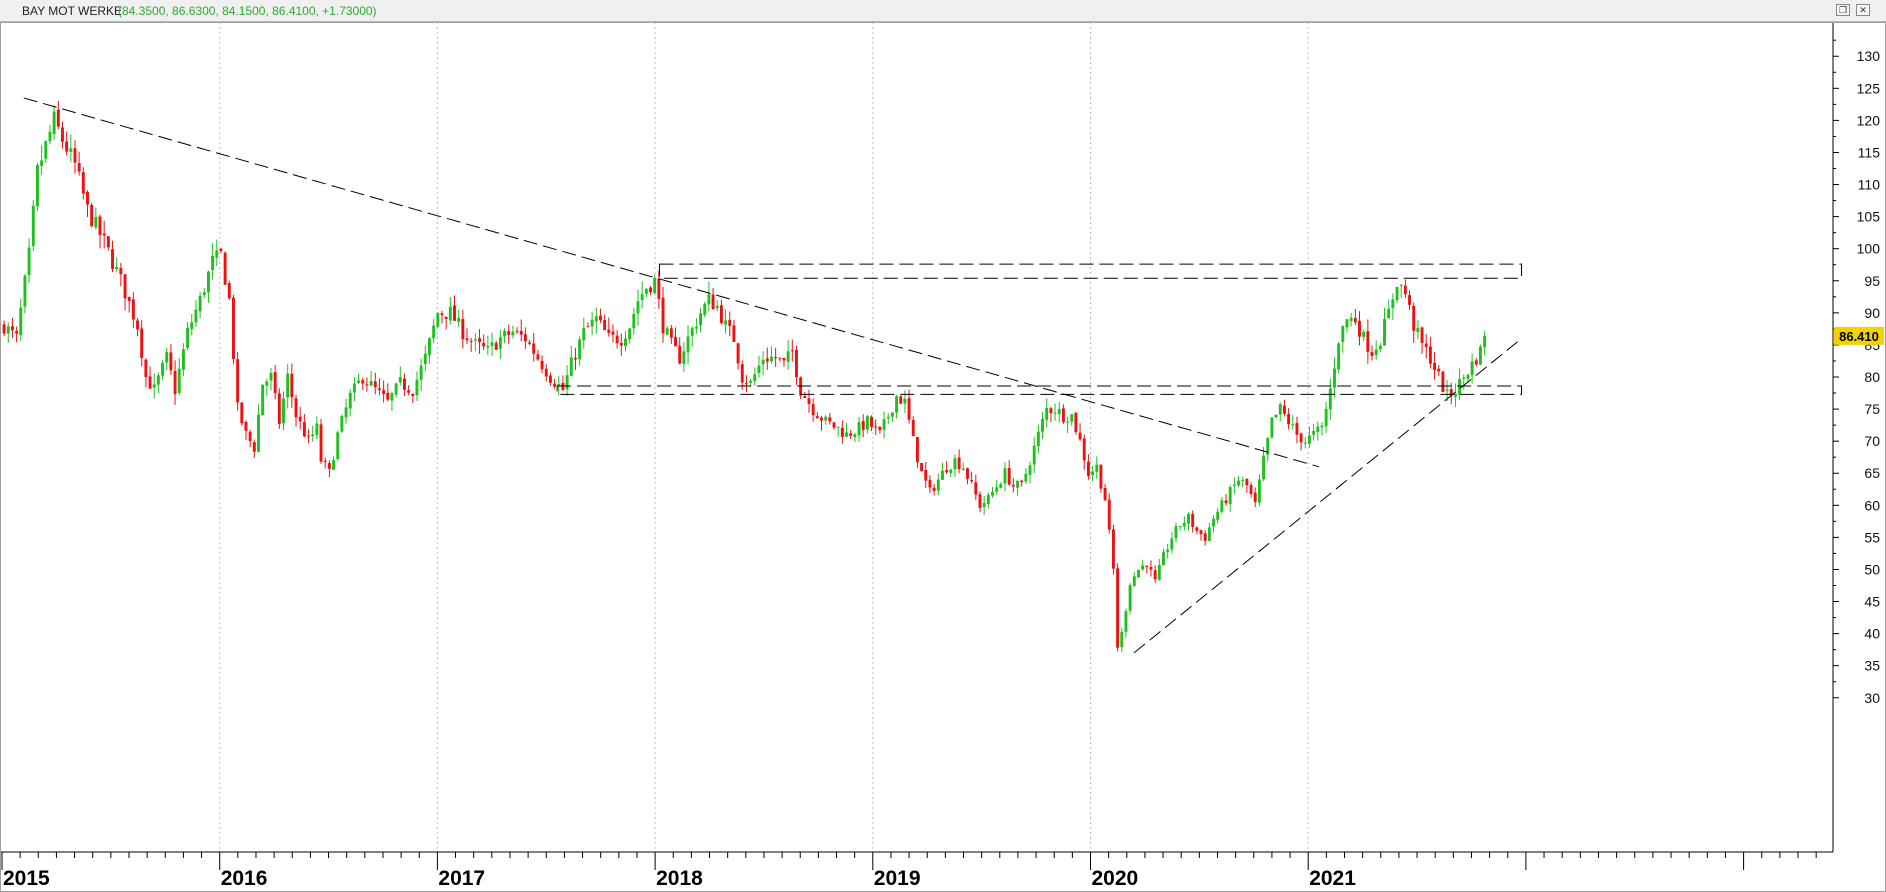  Describe the element at coordinates (1843, 10) in the screenshot. I see `restore-window-button: ❐` at that location.